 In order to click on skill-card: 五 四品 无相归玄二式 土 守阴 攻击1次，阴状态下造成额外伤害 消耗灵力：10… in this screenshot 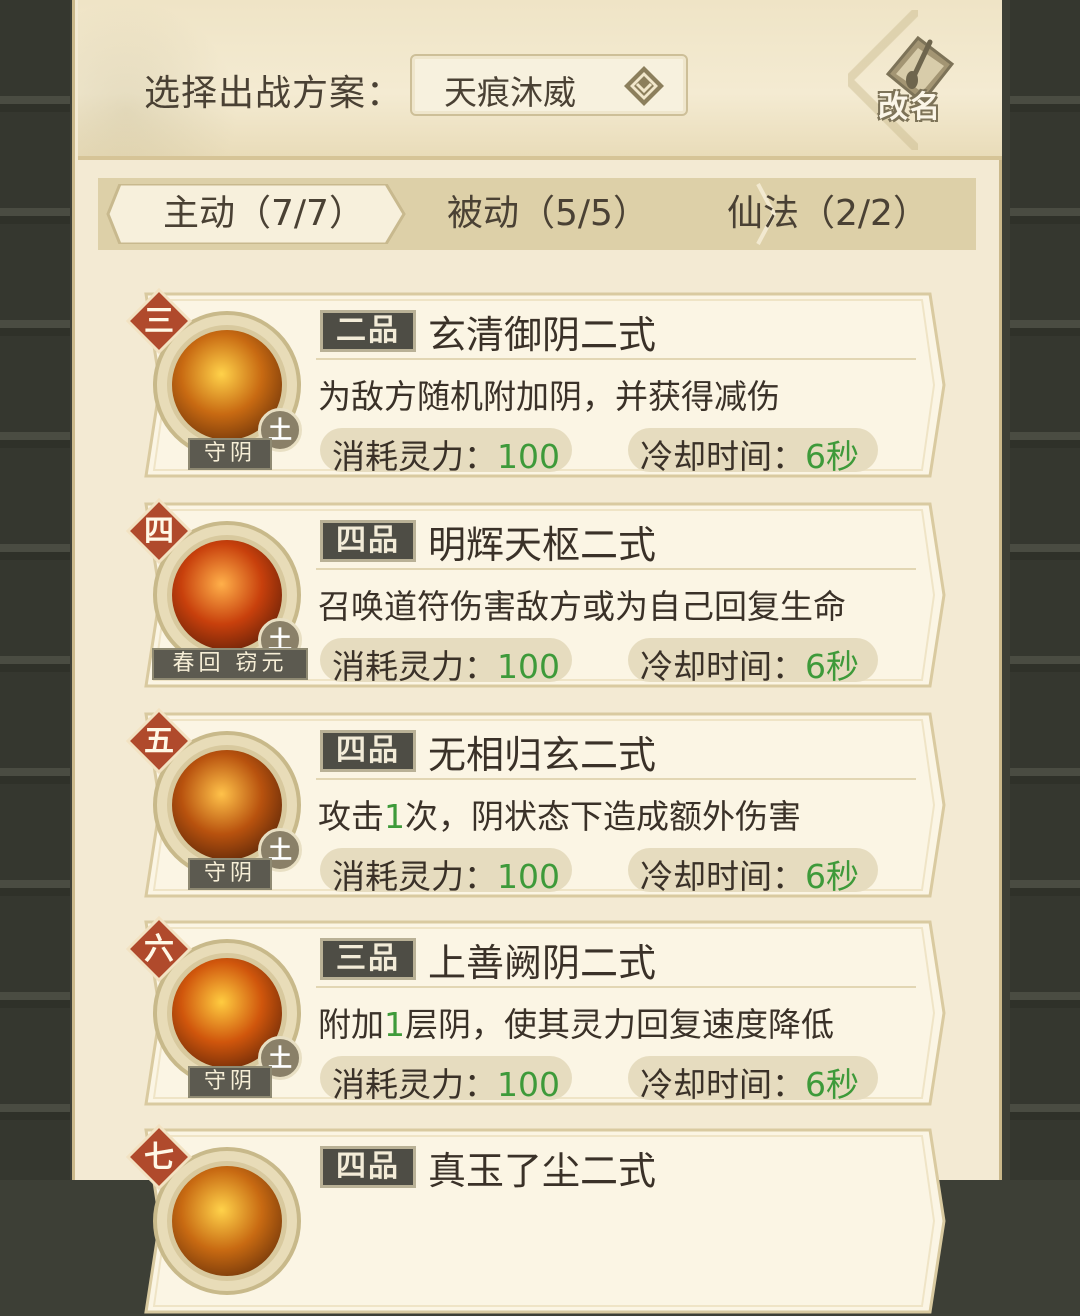, I will do `click(535, 802)`.